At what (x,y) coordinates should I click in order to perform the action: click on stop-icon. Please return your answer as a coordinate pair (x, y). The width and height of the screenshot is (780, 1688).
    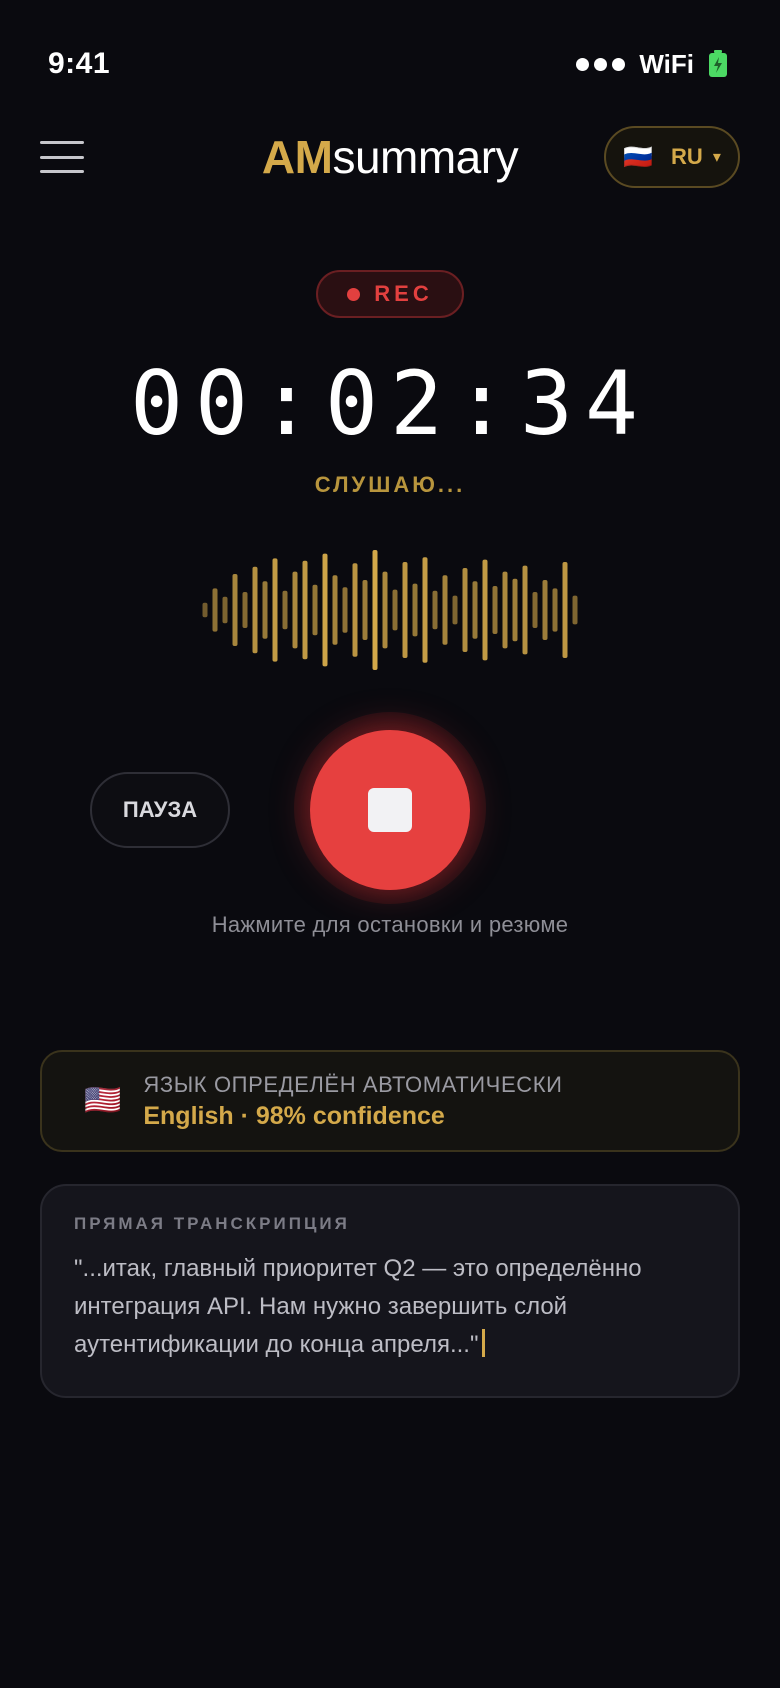
    Looking at the image, I should click on (390, 810).